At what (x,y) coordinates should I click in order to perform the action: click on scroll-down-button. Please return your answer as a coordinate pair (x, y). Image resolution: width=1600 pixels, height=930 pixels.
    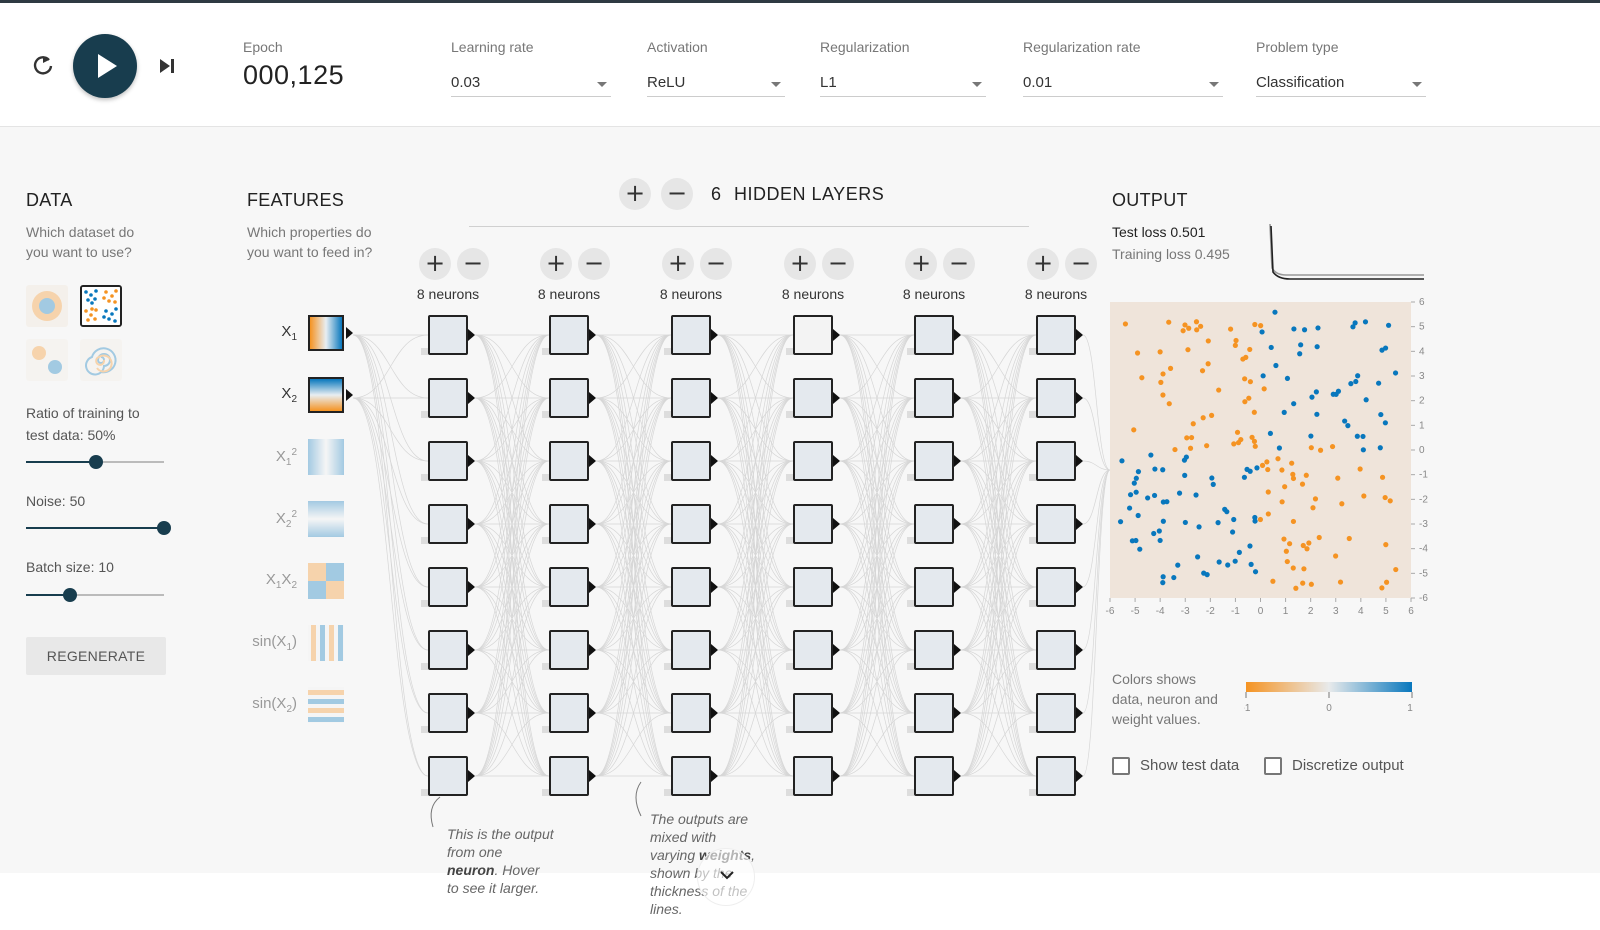
    Looking at the image, I should click on (726, 877).